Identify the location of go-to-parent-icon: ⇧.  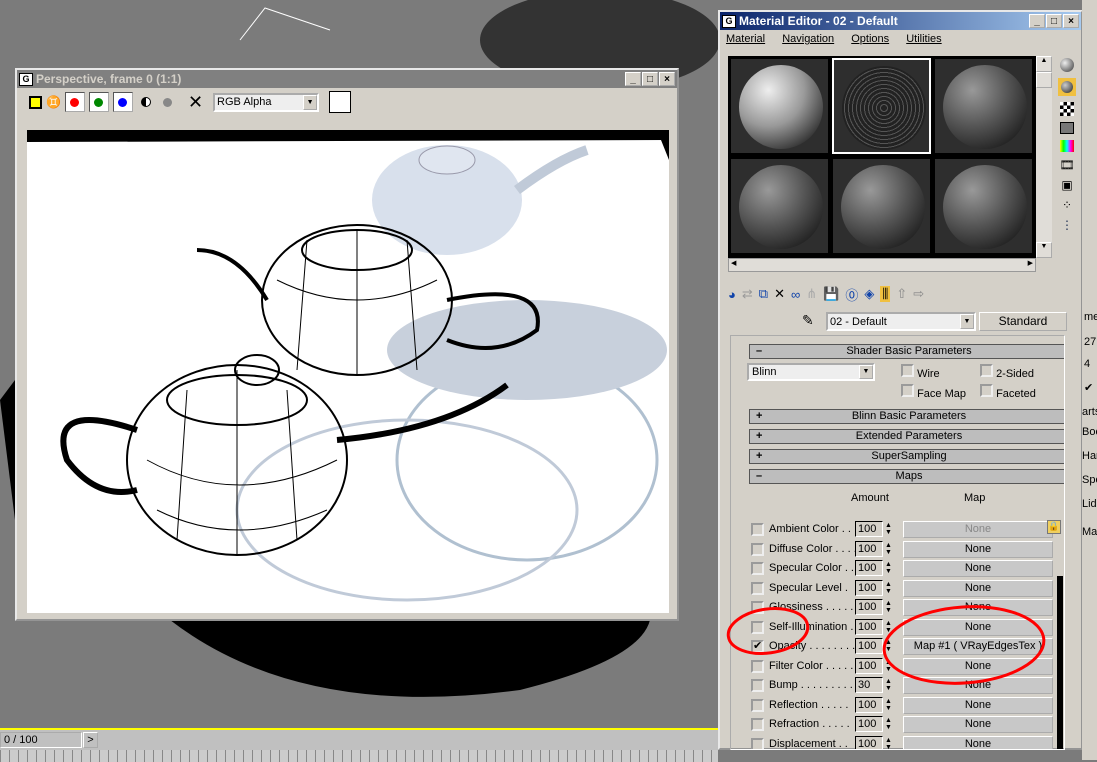
(901, 294).